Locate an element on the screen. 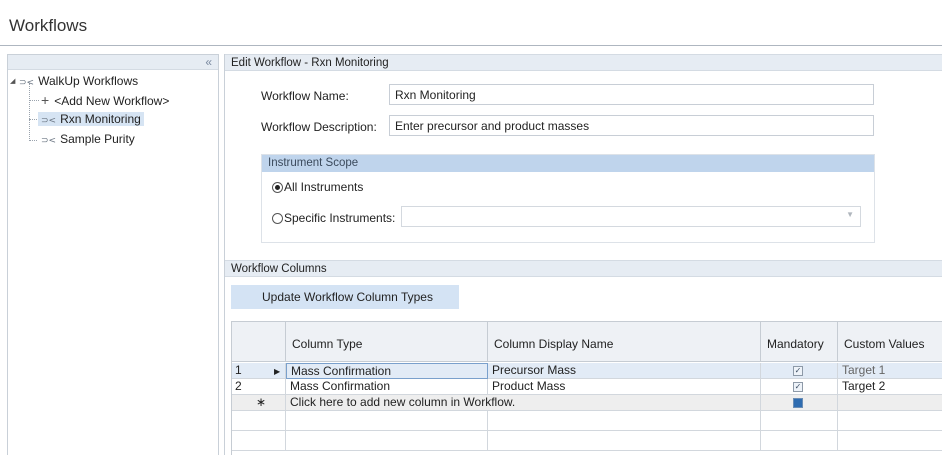 The width and height of the screenshot is (942, 455). column-header-label: Column Type is located at coordinates (327, 344).